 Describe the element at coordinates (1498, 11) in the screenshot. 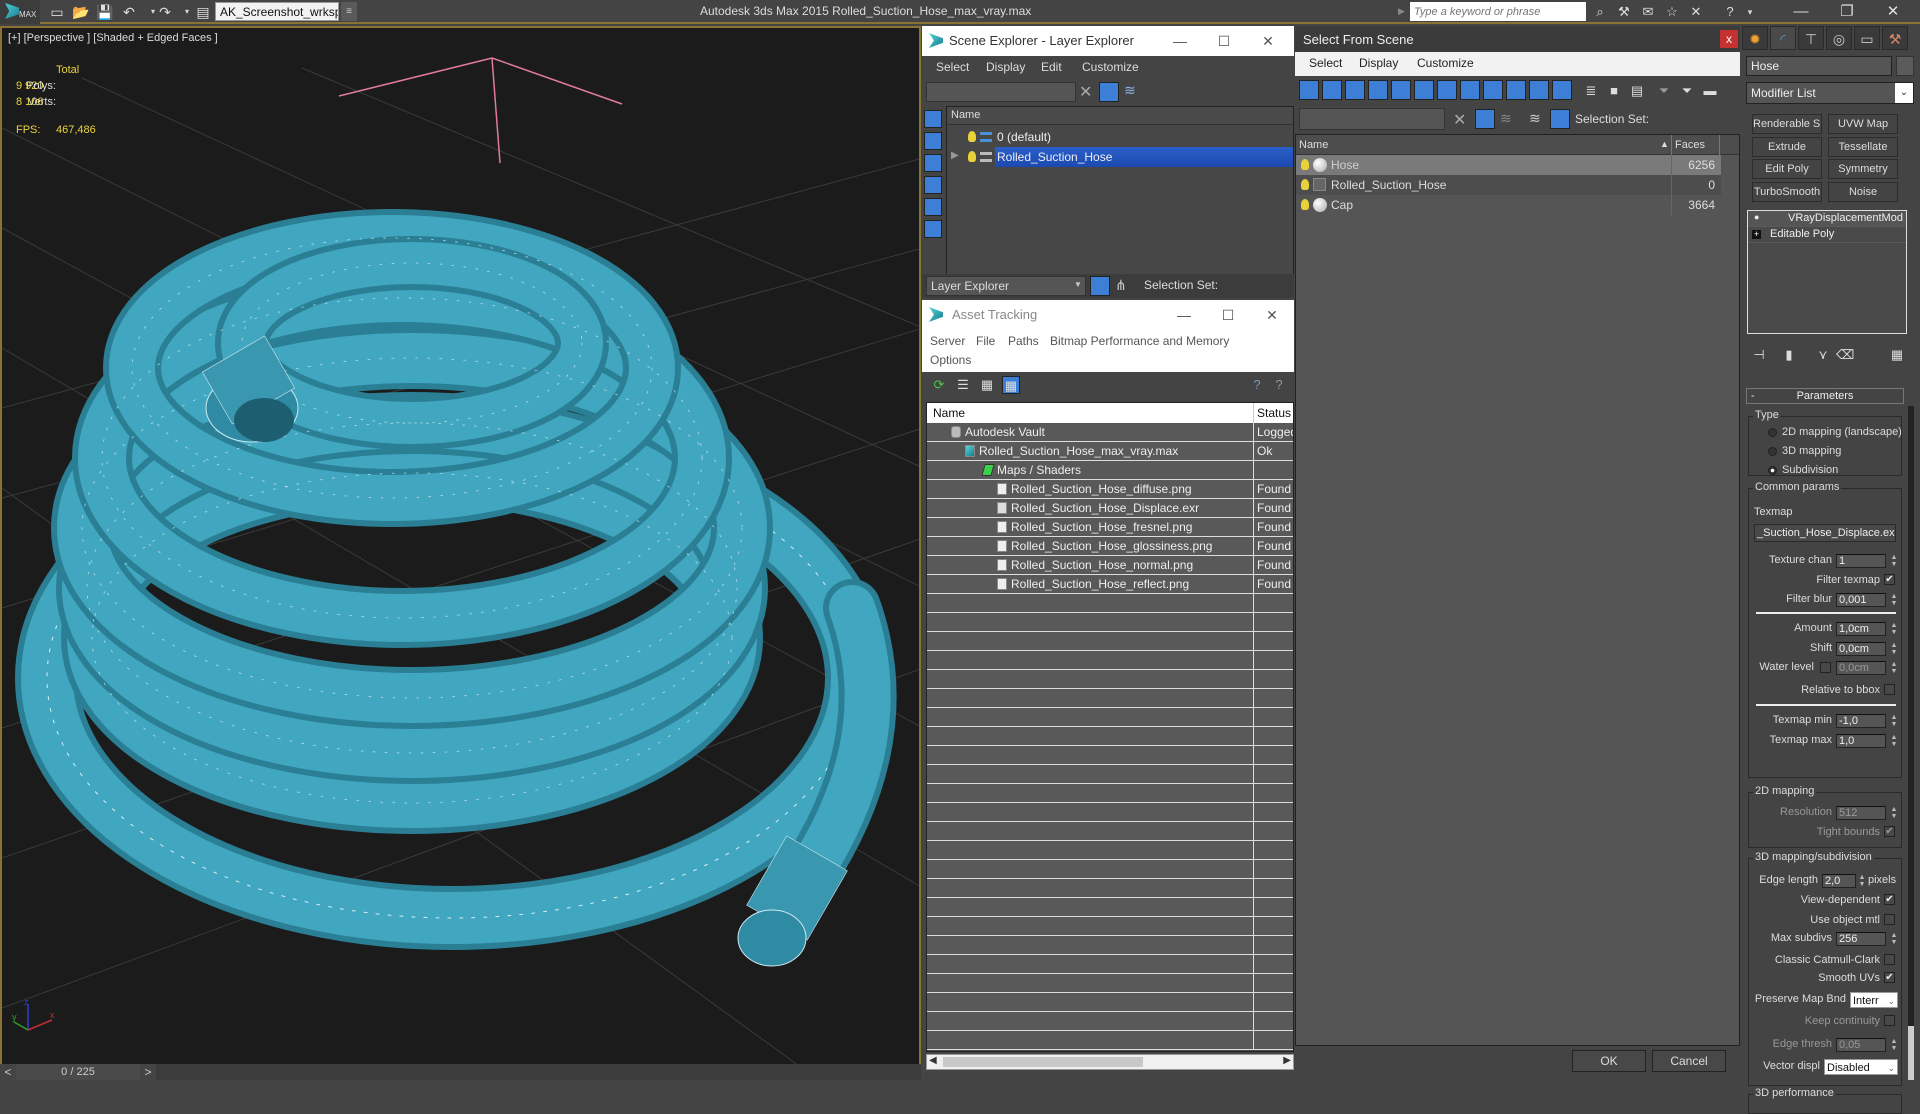

I see `search-input` at that location.